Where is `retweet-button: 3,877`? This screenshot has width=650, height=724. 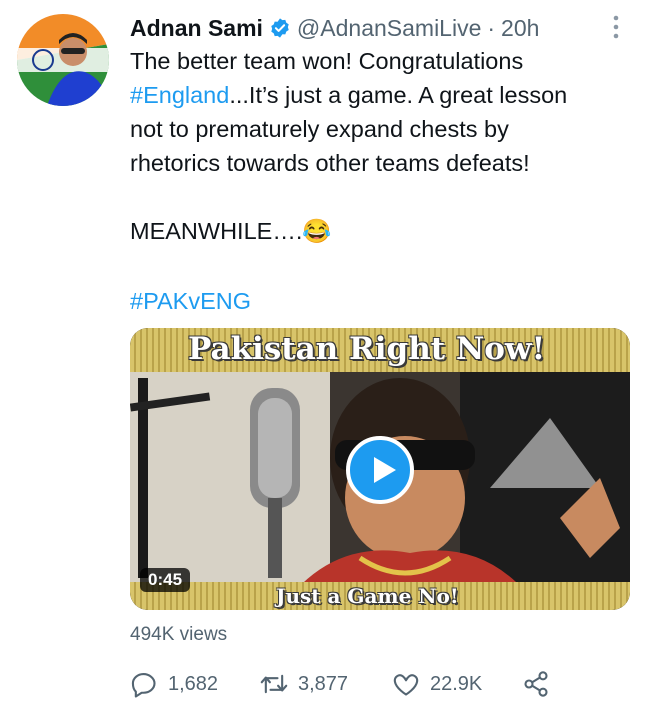
retweet-button: 3,877 is located at coordinates (304, 684).